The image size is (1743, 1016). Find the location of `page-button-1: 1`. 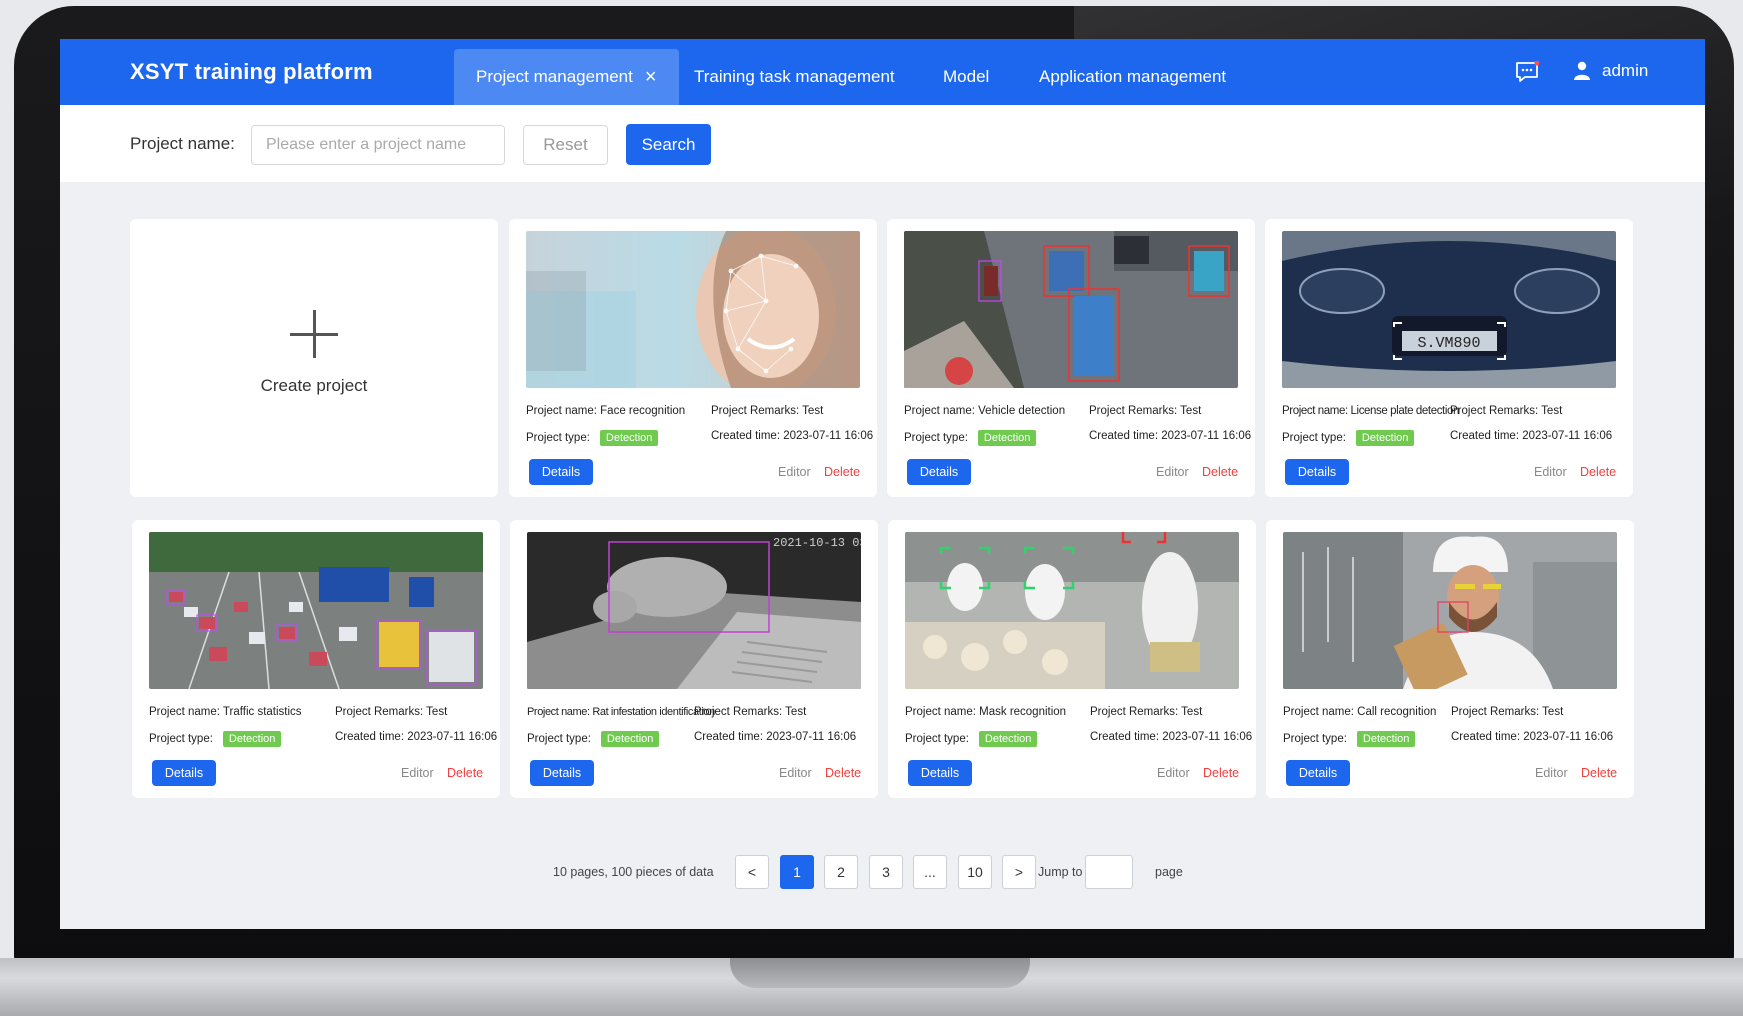

page-button-1: 1 is located at coordinates (797, 872).